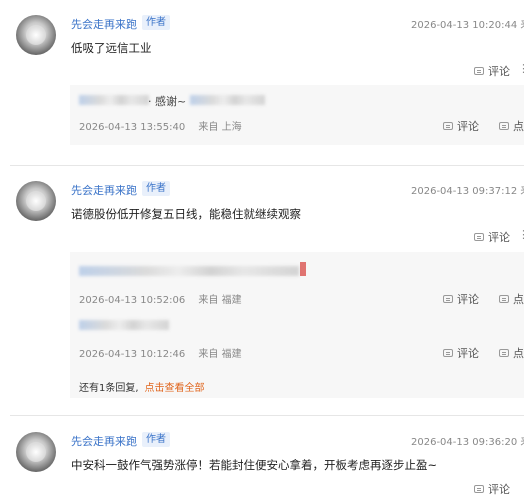 The image size is (524, 500). What do you see at coordinates (467, 442) in the screenshot?
I see `post-timestamp: 2026-04-13 09:36:20 来` at bounding box center [467, 442].